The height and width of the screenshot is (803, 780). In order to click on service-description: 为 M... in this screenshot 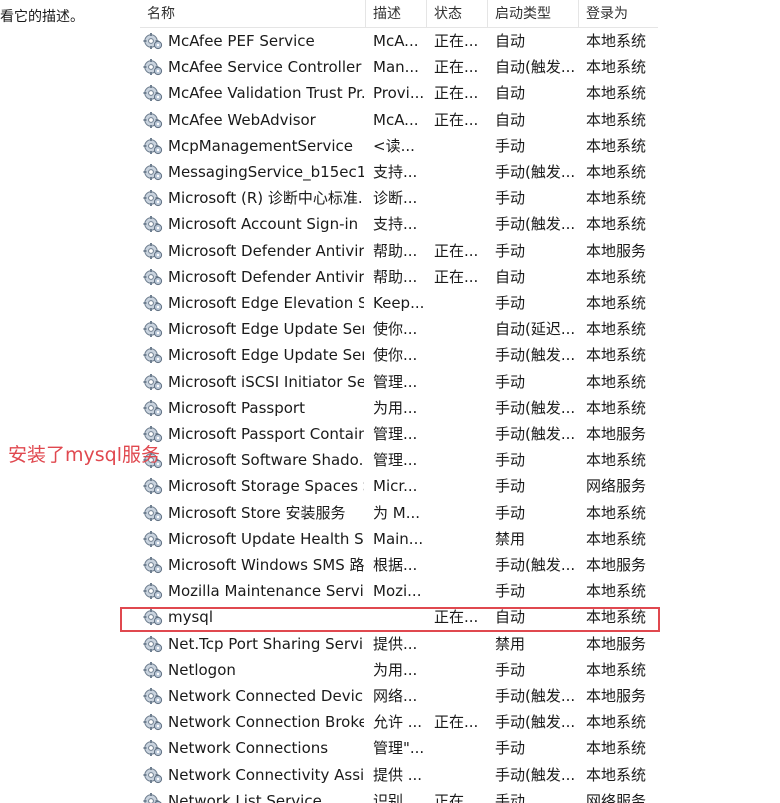, I will do `click(397, 512)`.